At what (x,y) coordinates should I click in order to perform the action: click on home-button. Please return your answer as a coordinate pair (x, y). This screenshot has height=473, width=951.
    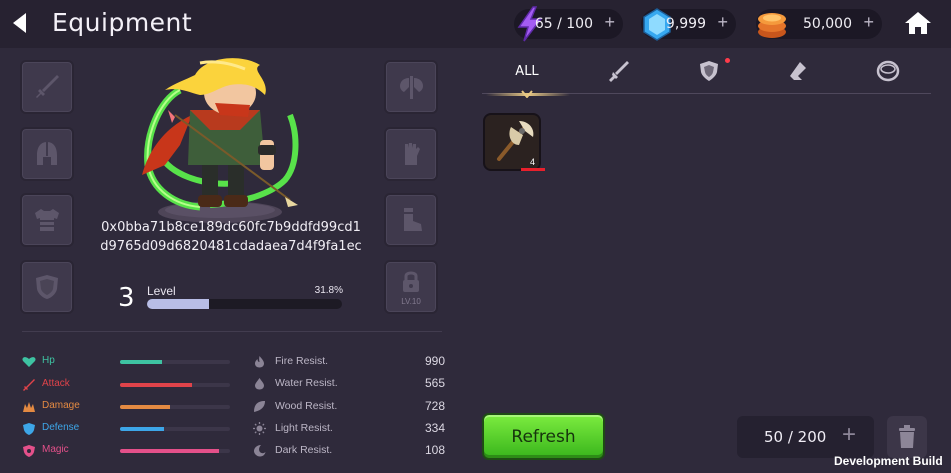
    Looking at the image, I should click on (918, 23).